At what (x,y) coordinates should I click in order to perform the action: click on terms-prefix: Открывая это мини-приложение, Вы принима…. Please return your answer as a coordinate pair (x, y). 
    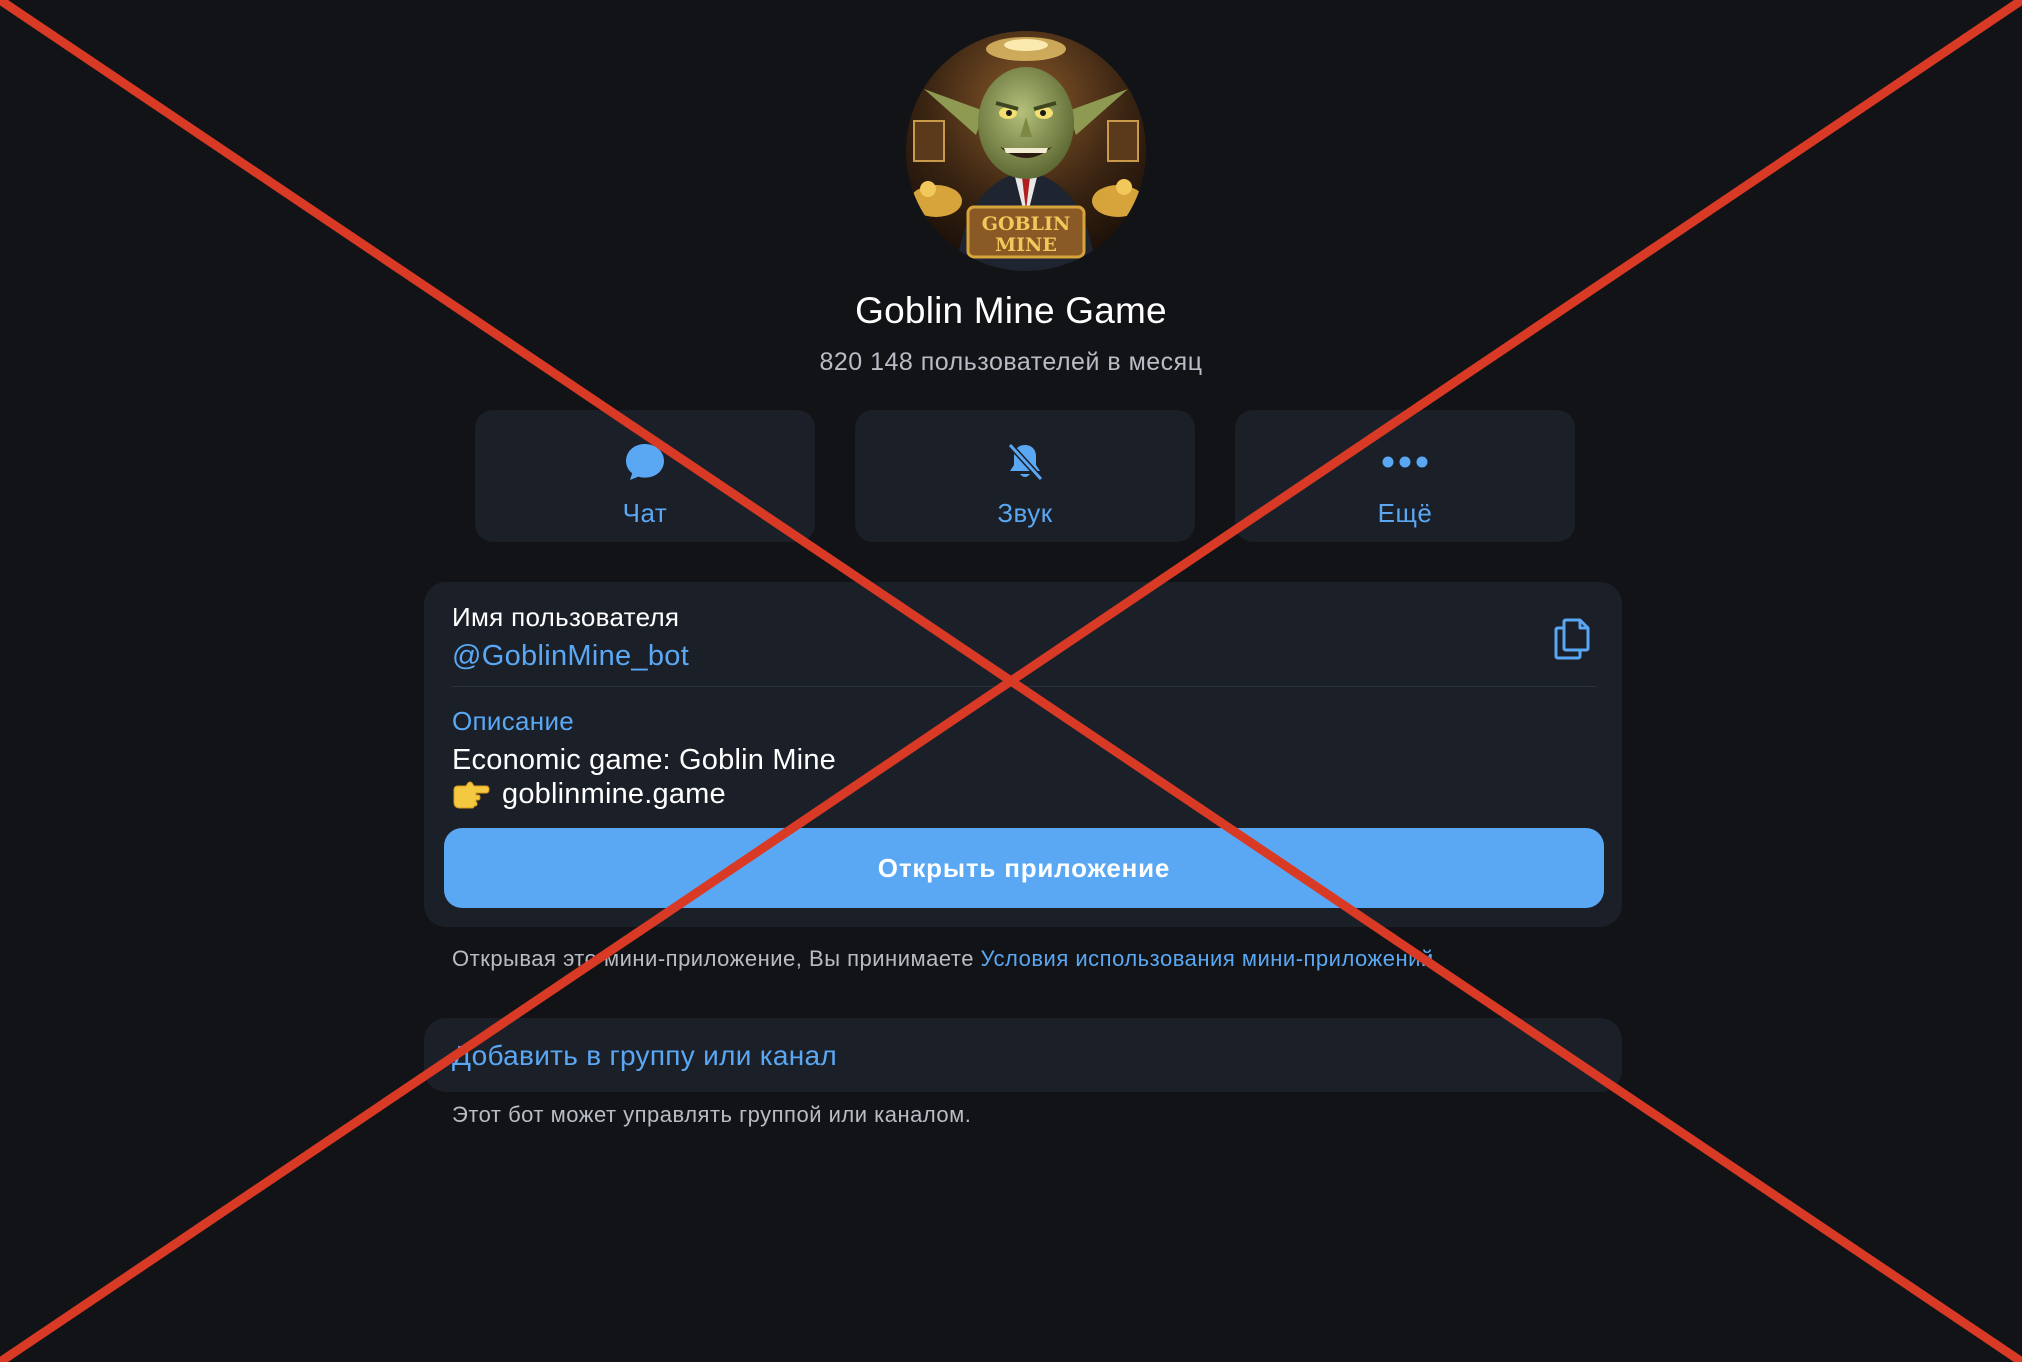
    Looking at the image, I should click on (716, 958).